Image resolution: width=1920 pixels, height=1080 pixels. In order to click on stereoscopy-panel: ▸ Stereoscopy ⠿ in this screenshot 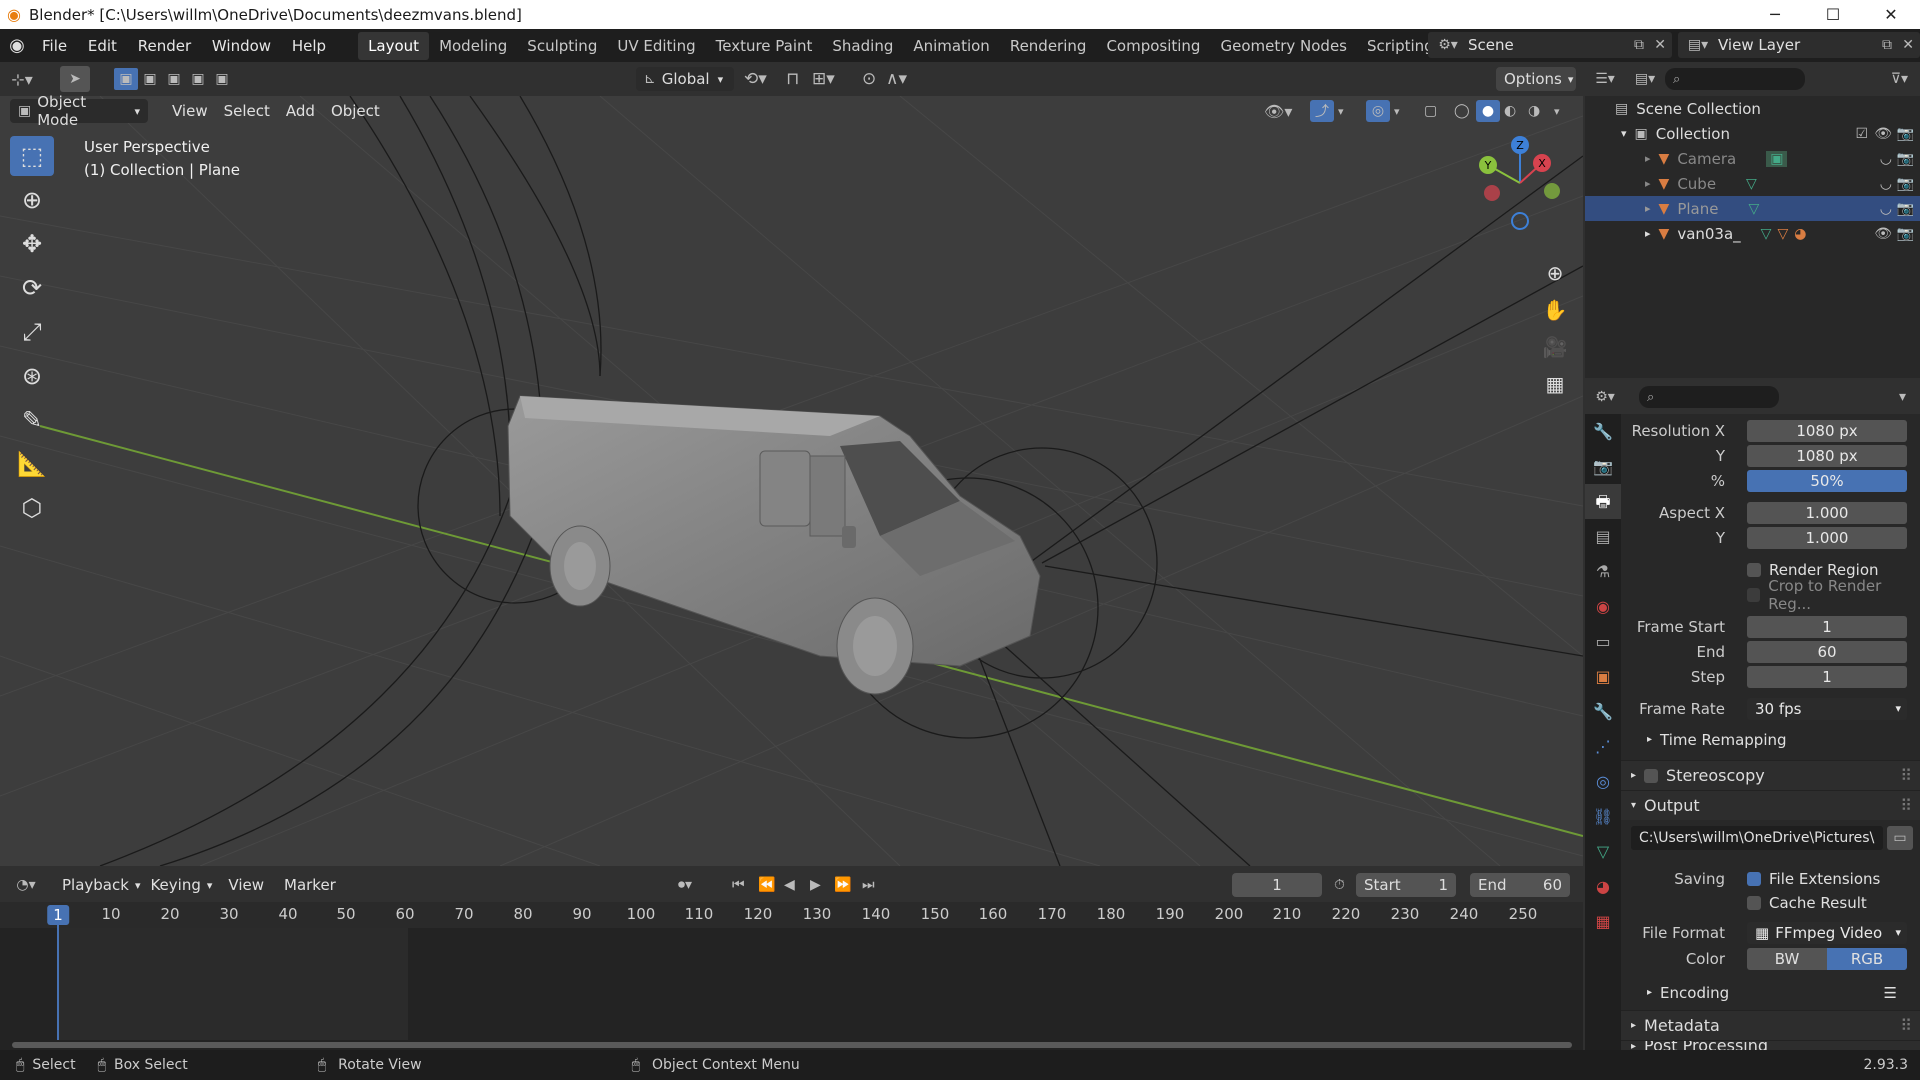, I will do `click(1770, 775)`.